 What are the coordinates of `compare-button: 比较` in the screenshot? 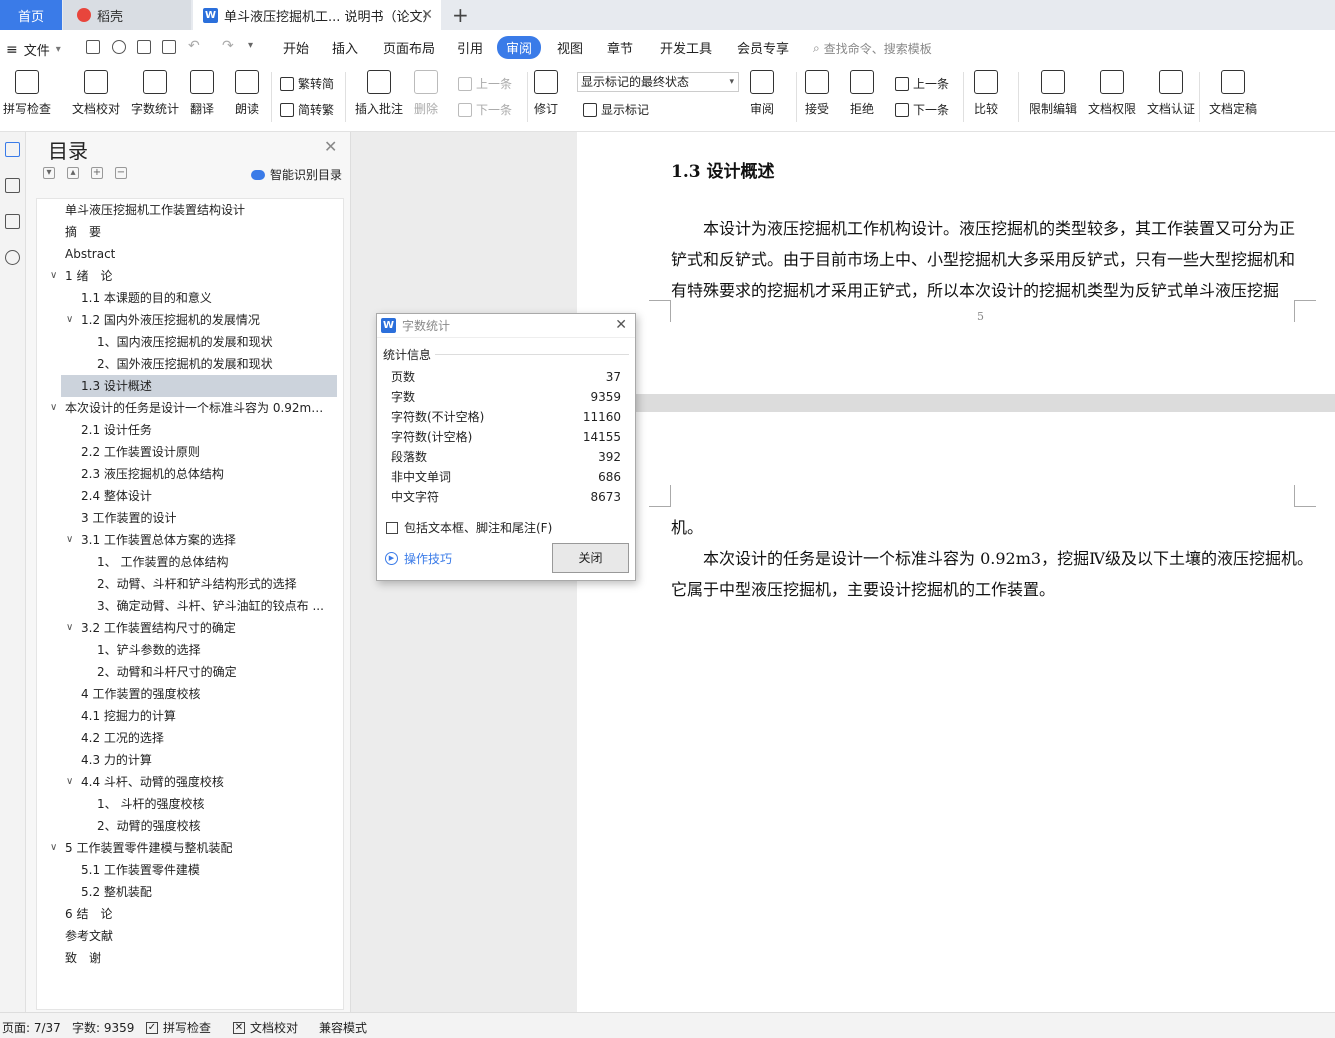 It's located at (986, 93).